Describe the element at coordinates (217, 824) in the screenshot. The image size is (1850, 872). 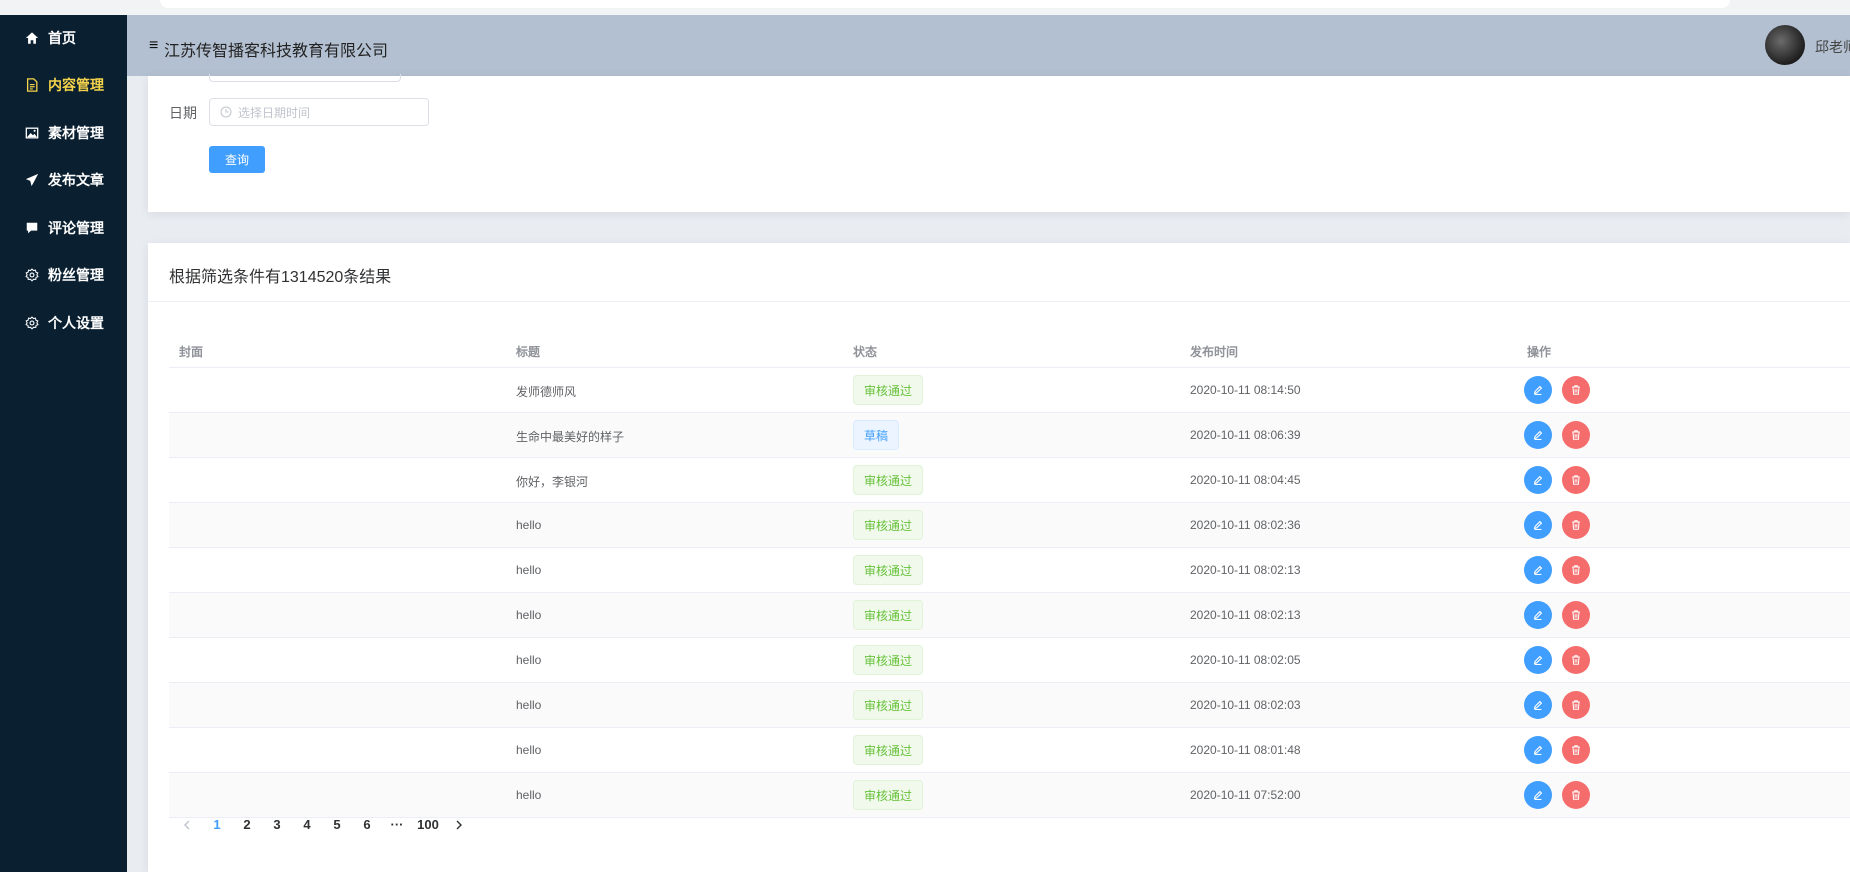
I see `page-number: 1` at that location.